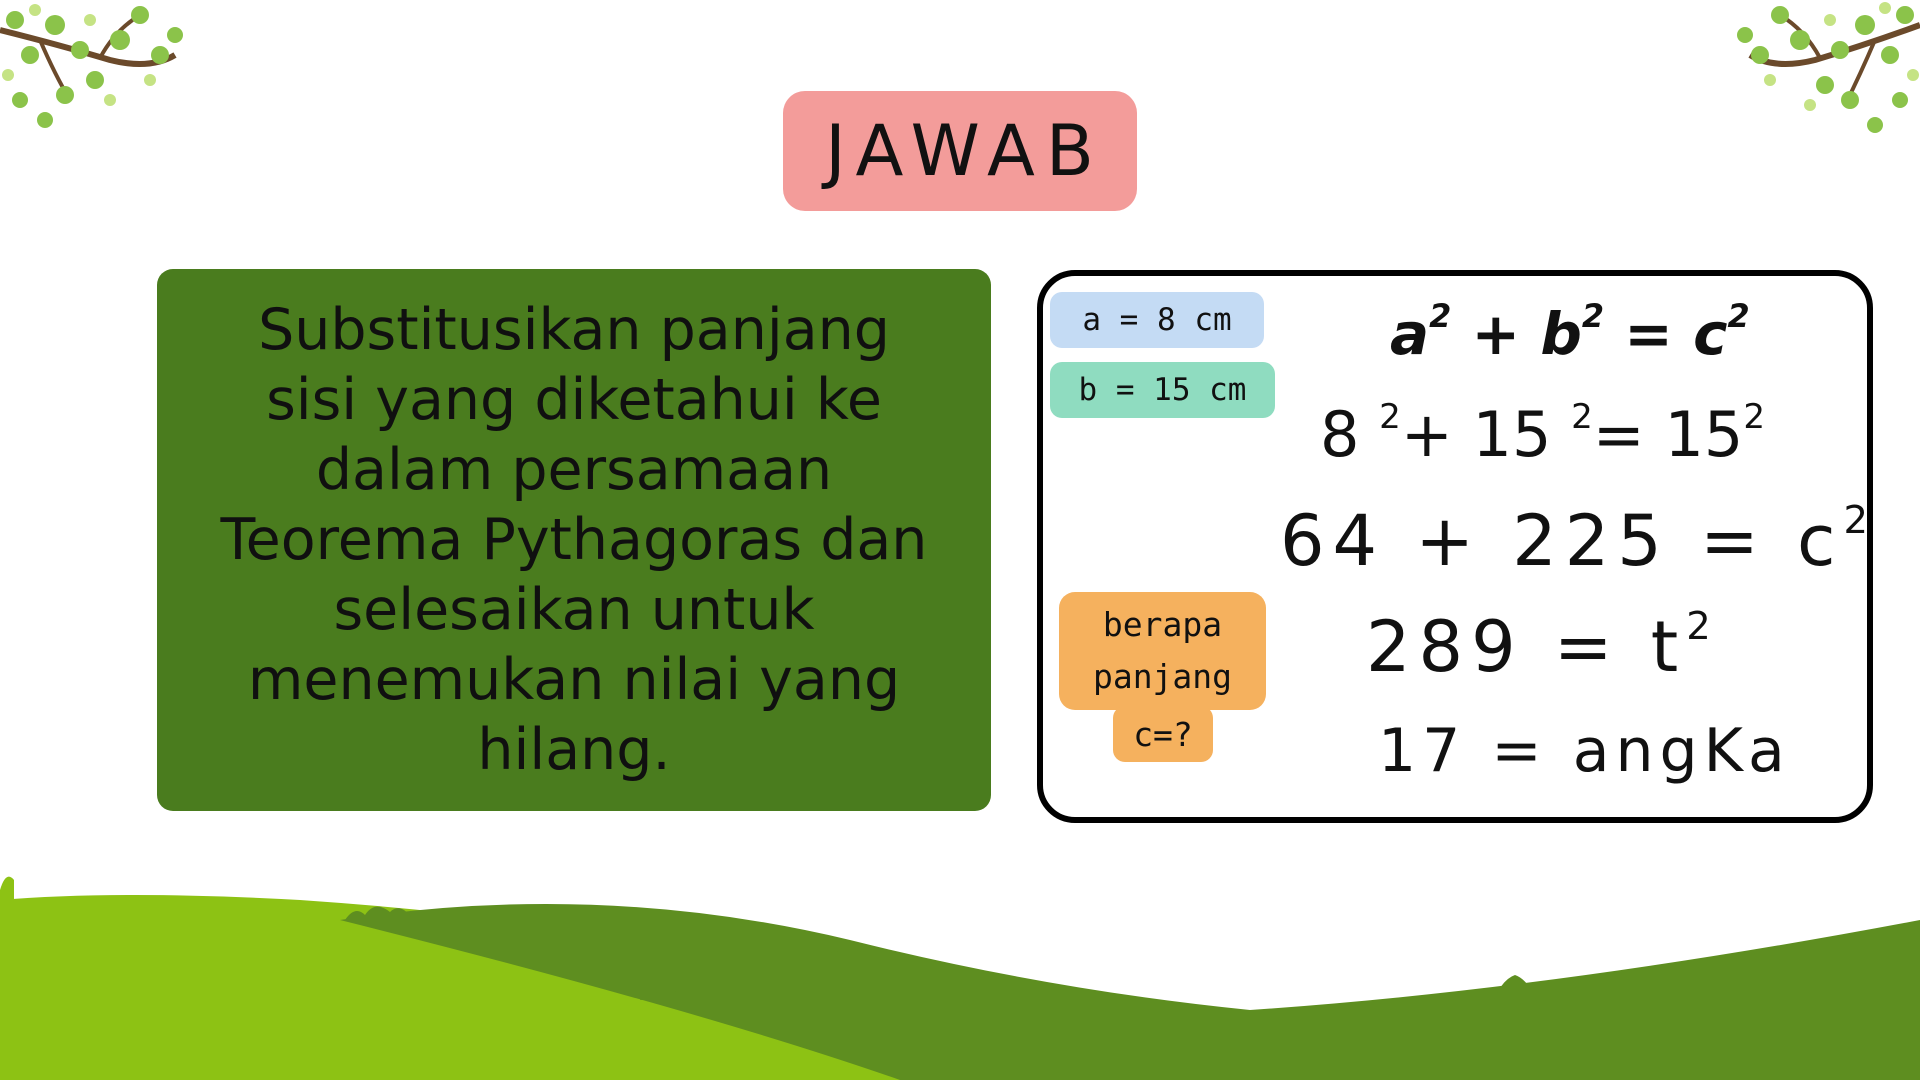 Image resolution: width=1920 pixels, height=1080 pixels. I want to click on formula-plus: +, so click(1496, 334).